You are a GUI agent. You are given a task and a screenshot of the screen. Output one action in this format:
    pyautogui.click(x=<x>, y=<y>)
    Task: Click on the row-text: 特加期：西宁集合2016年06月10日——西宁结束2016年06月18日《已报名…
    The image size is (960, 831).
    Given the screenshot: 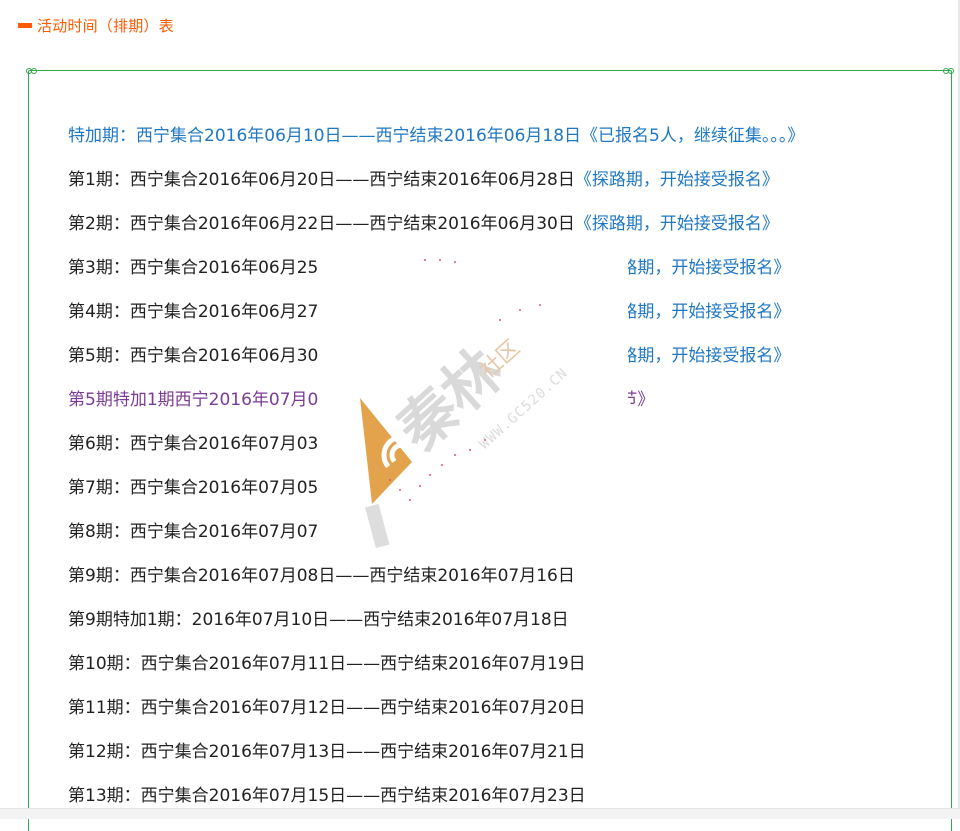 What is the action you would take?
    pyautogui.click(x=436, y=136)
    